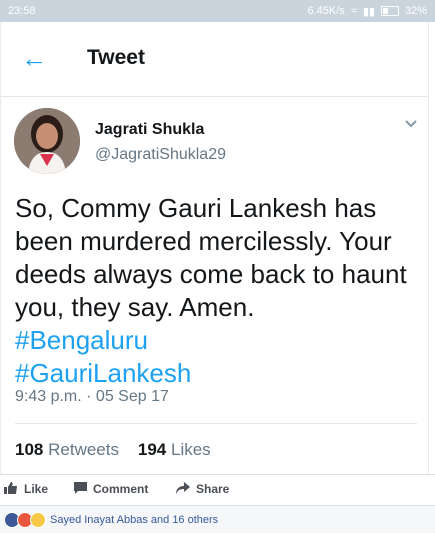  I want to click on reactions-bar: Sayed Inayat Abbas and 16 others, so click(217, 519).